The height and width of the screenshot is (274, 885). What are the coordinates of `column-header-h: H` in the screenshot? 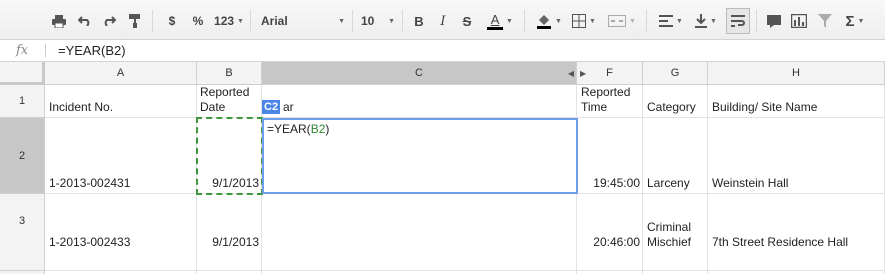 It's located at (796, 73).